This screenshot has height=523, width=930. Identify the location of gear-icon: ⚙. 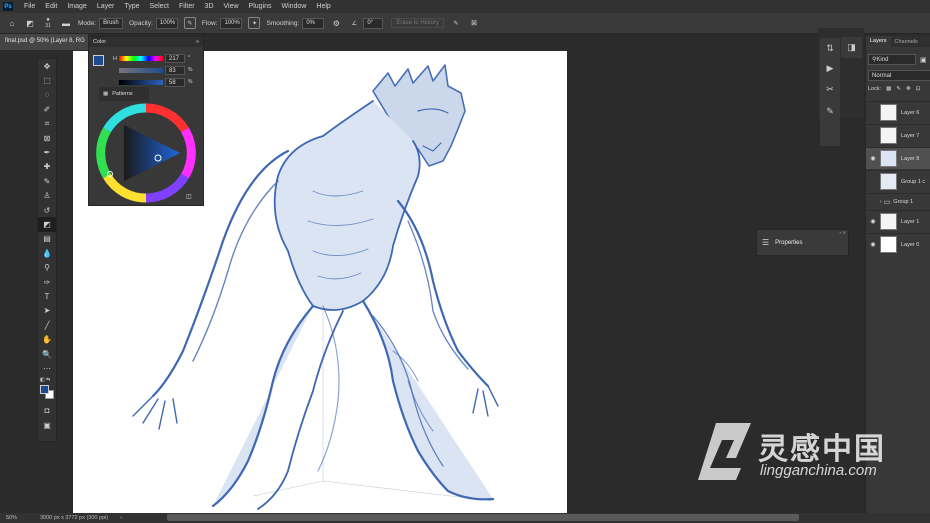
(336, 23).